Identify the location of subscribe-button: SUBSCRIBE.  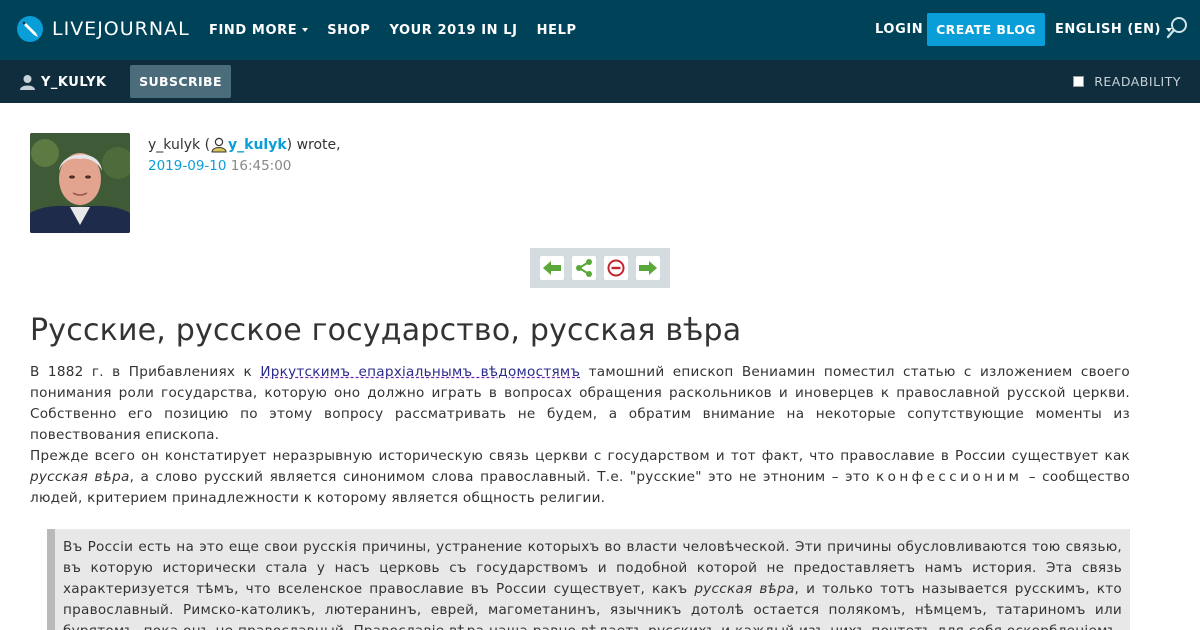
(180, 81).